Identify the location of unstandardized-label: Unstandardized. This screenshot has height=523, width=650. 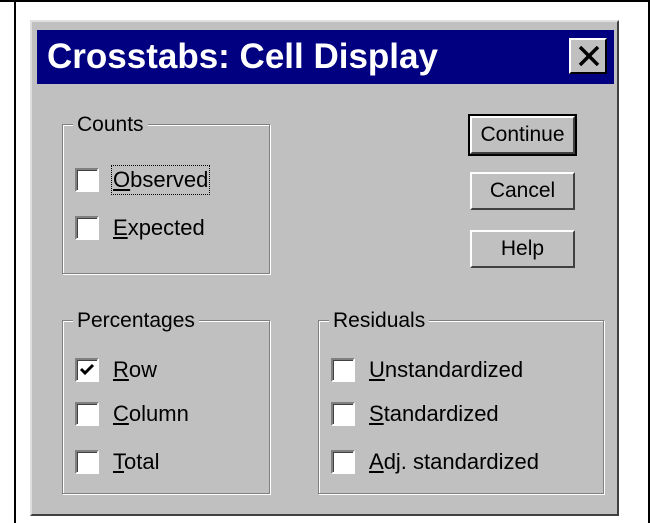
(446, 369).